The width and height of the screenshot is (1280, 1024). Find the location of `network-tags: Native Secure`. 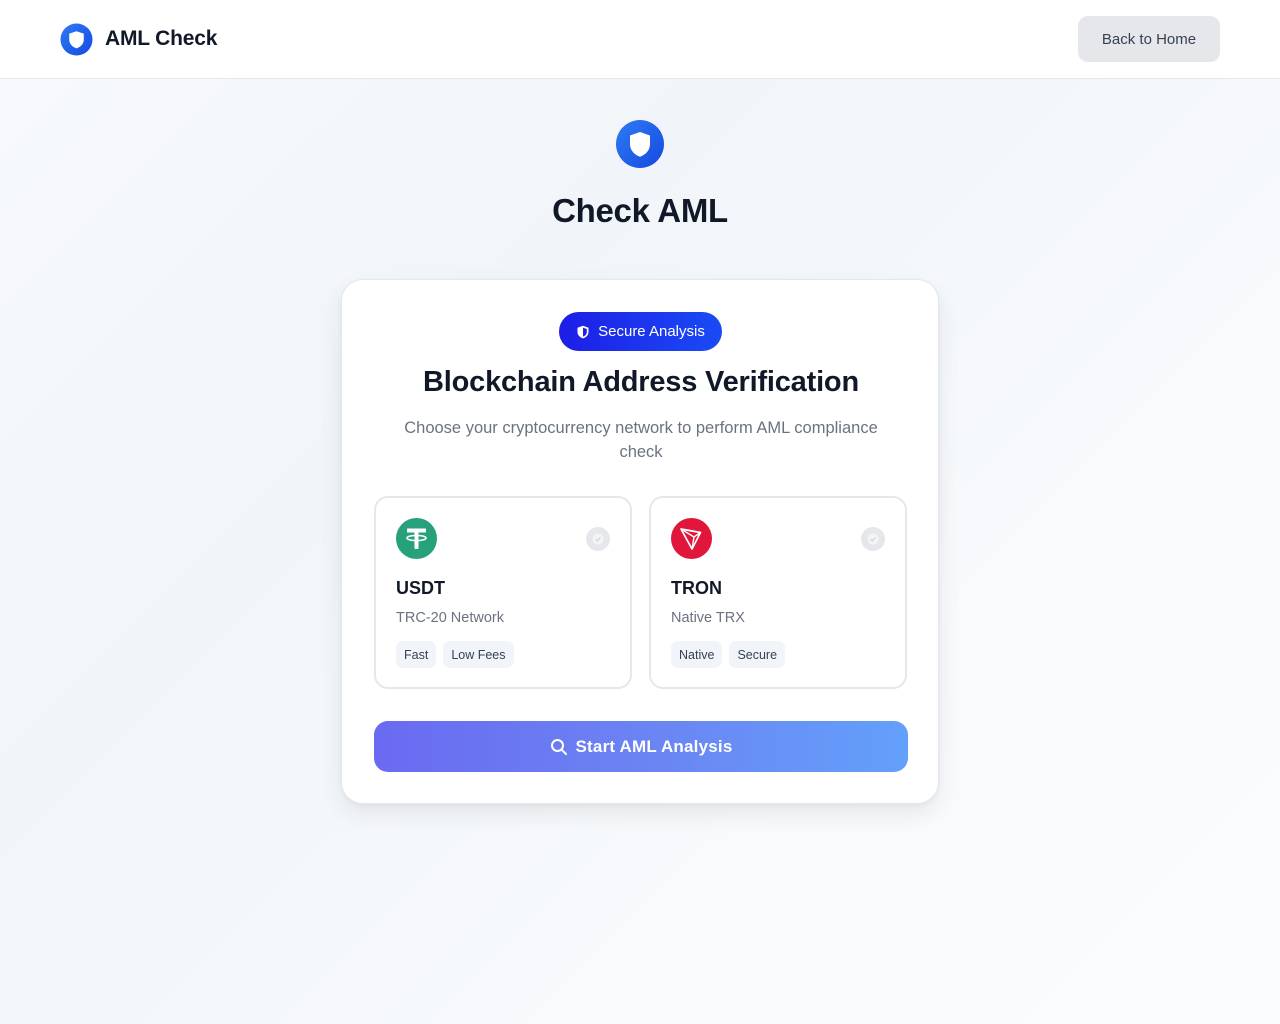

network-tags: Native Secure is located at coordinates (728, 654).